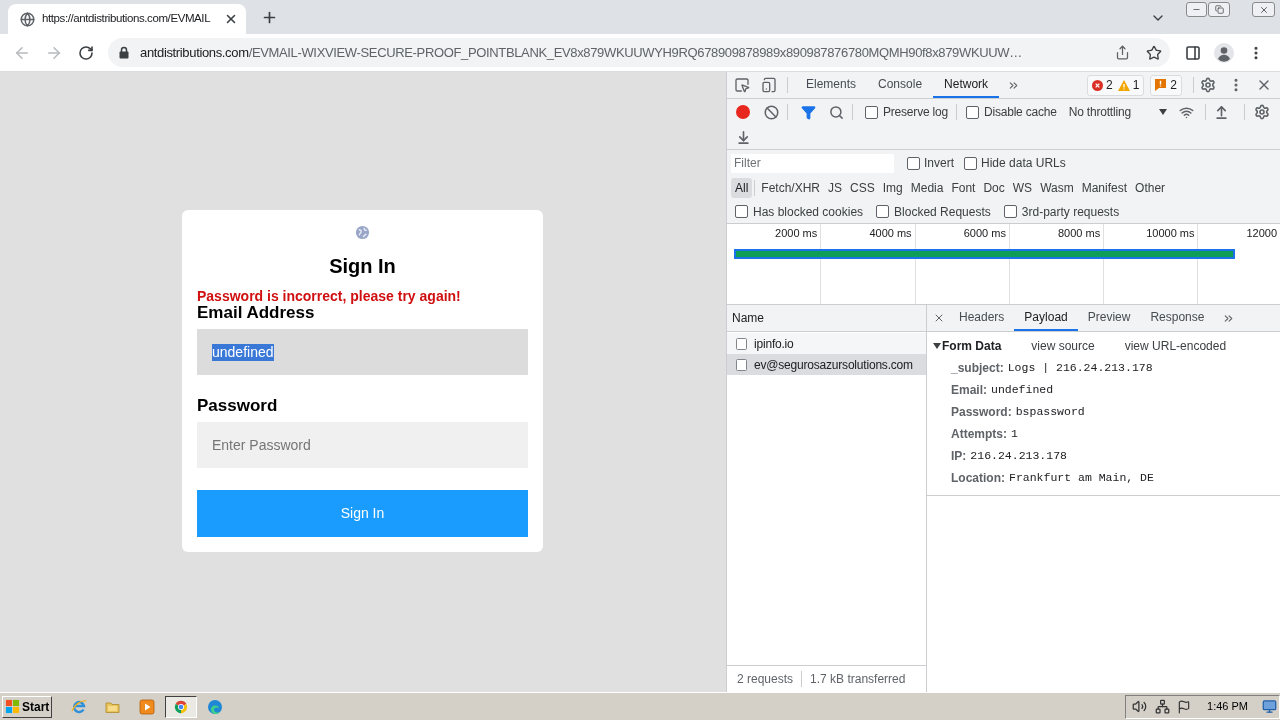 Image resolution: width=1280 pixels, height=720 pixels. I want to click on type-filter-button: All, so click(742, 188).